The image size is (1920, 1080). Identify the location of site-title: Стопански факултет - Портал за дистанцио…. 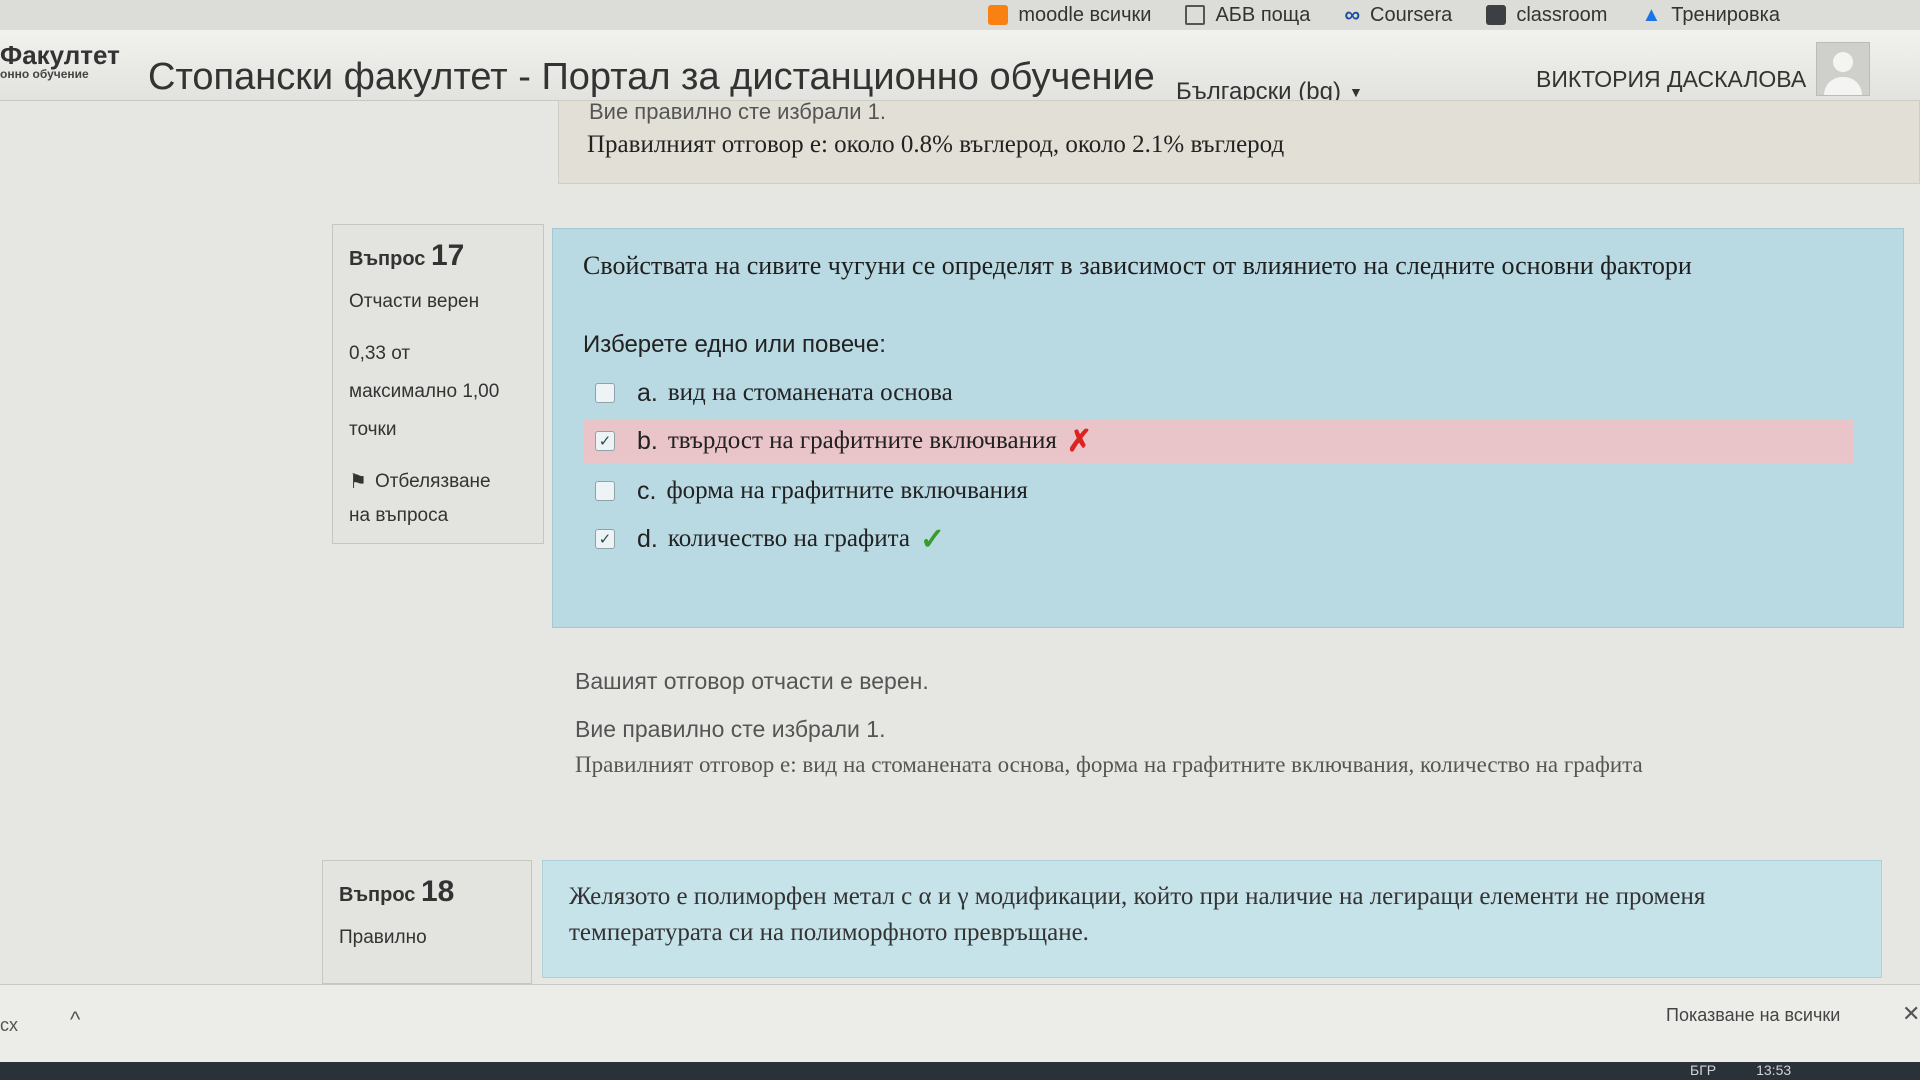
(651, 77).